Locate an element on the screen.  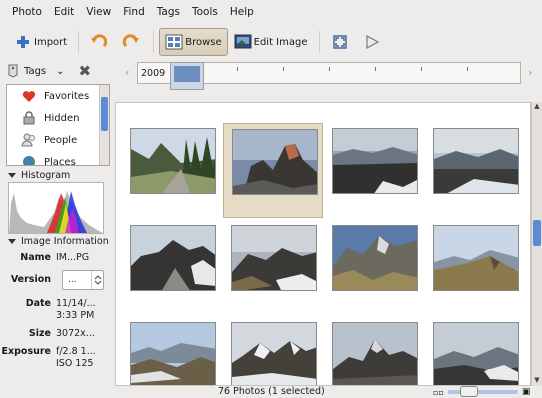
photo-thumbnail-selected is located at coordinates (273, 170).